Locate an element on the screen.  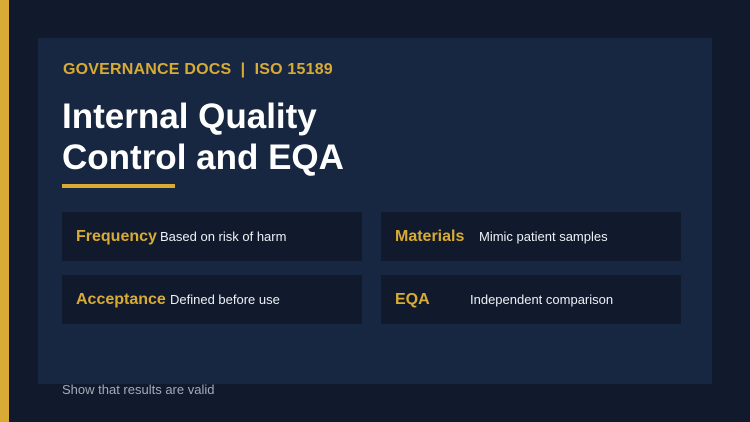
card-term: EQA is located at coordinates (412, 299).